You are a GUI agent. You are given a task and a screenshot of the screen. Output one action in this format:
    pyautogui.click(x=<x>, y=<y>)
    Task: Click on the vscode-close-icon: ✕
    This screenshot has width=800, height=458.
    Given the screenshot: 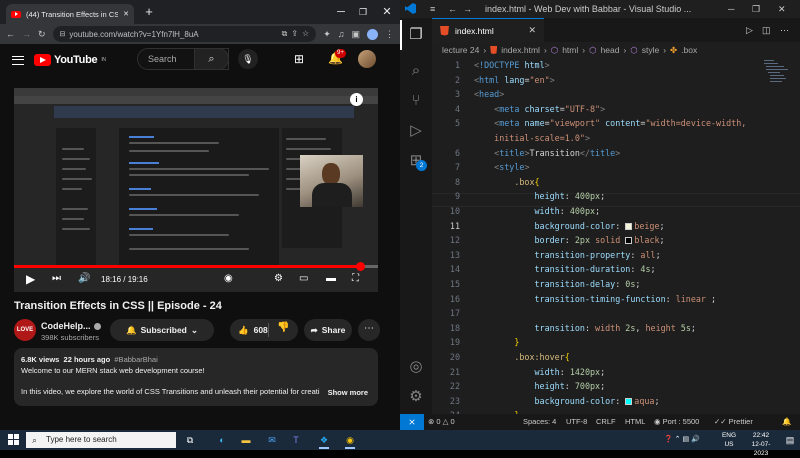 What is the action you would take?
    pyautogui.click(x=782, y=9)
    